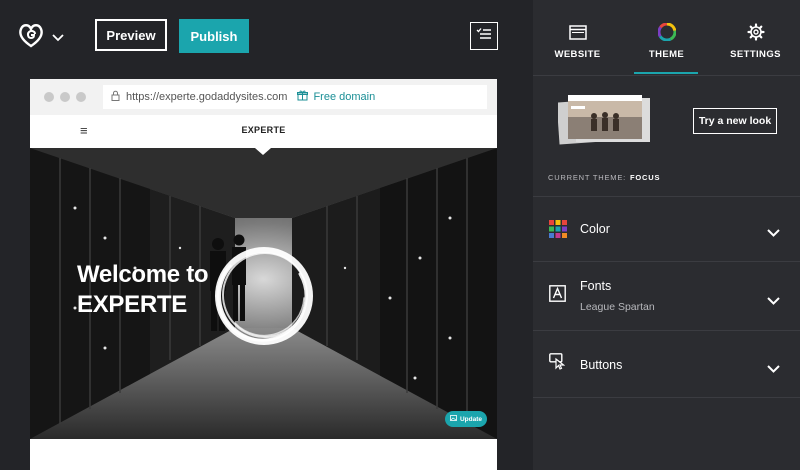 The width and height of the screenshot is (800, 470). What do you see at coordinates (735, 121) in the screenshot?
I see `try-new-look-button: Try a new look` at bounding box center [735, 121].